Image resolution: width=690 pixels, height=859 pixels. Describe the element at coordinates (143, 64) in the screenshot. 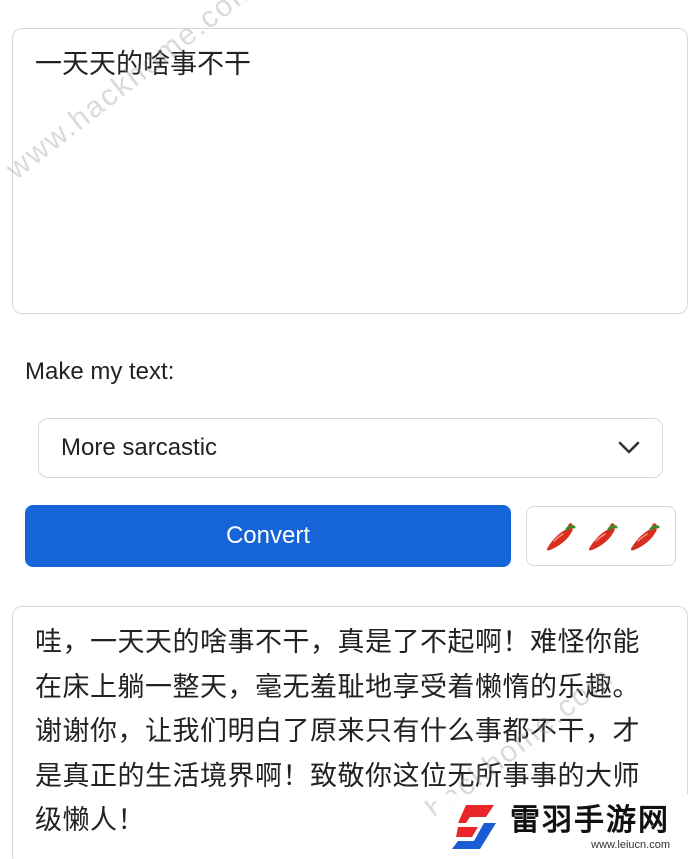

I see `source-text: 一天天的啥事不干` at that location.